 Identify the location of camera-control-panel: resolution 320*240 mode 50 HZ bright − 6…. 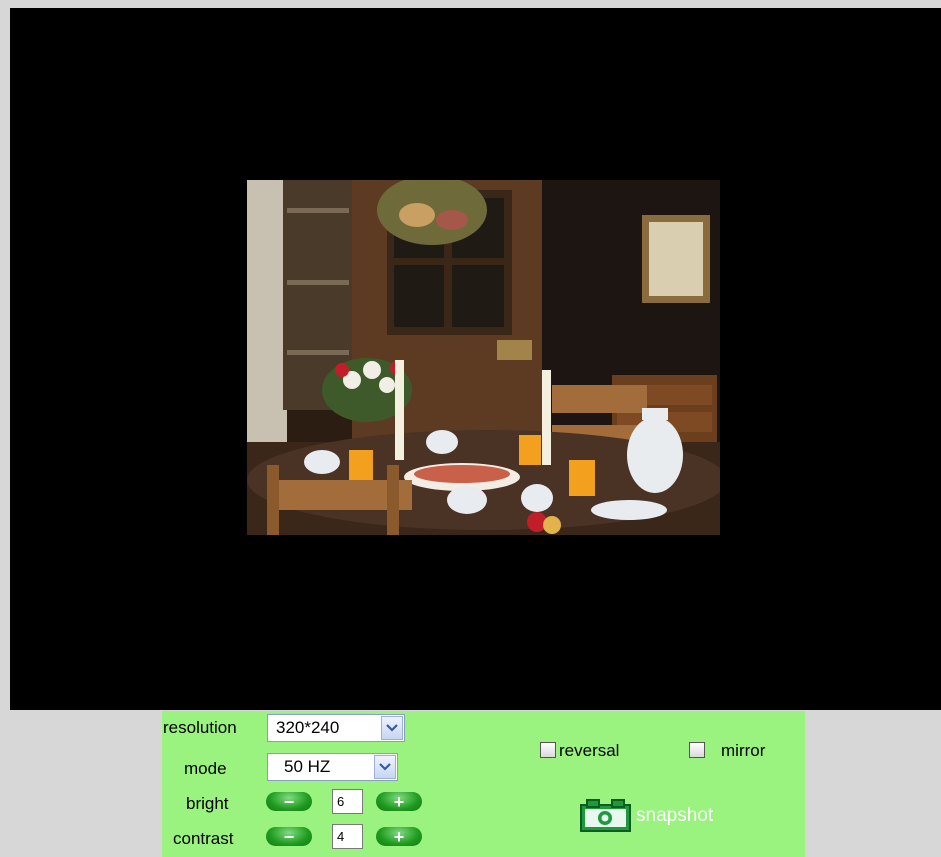
(483, 784).